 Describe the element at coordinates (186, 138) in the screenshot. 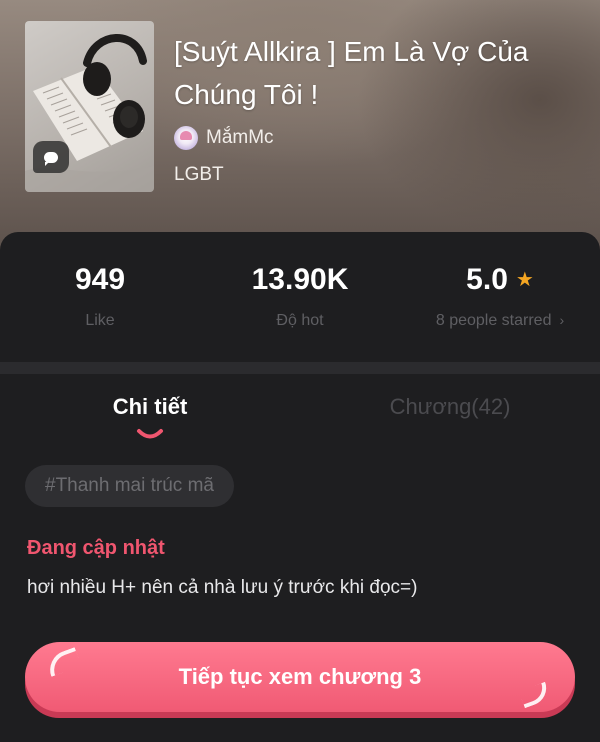

I see `author-avatar` at that location.